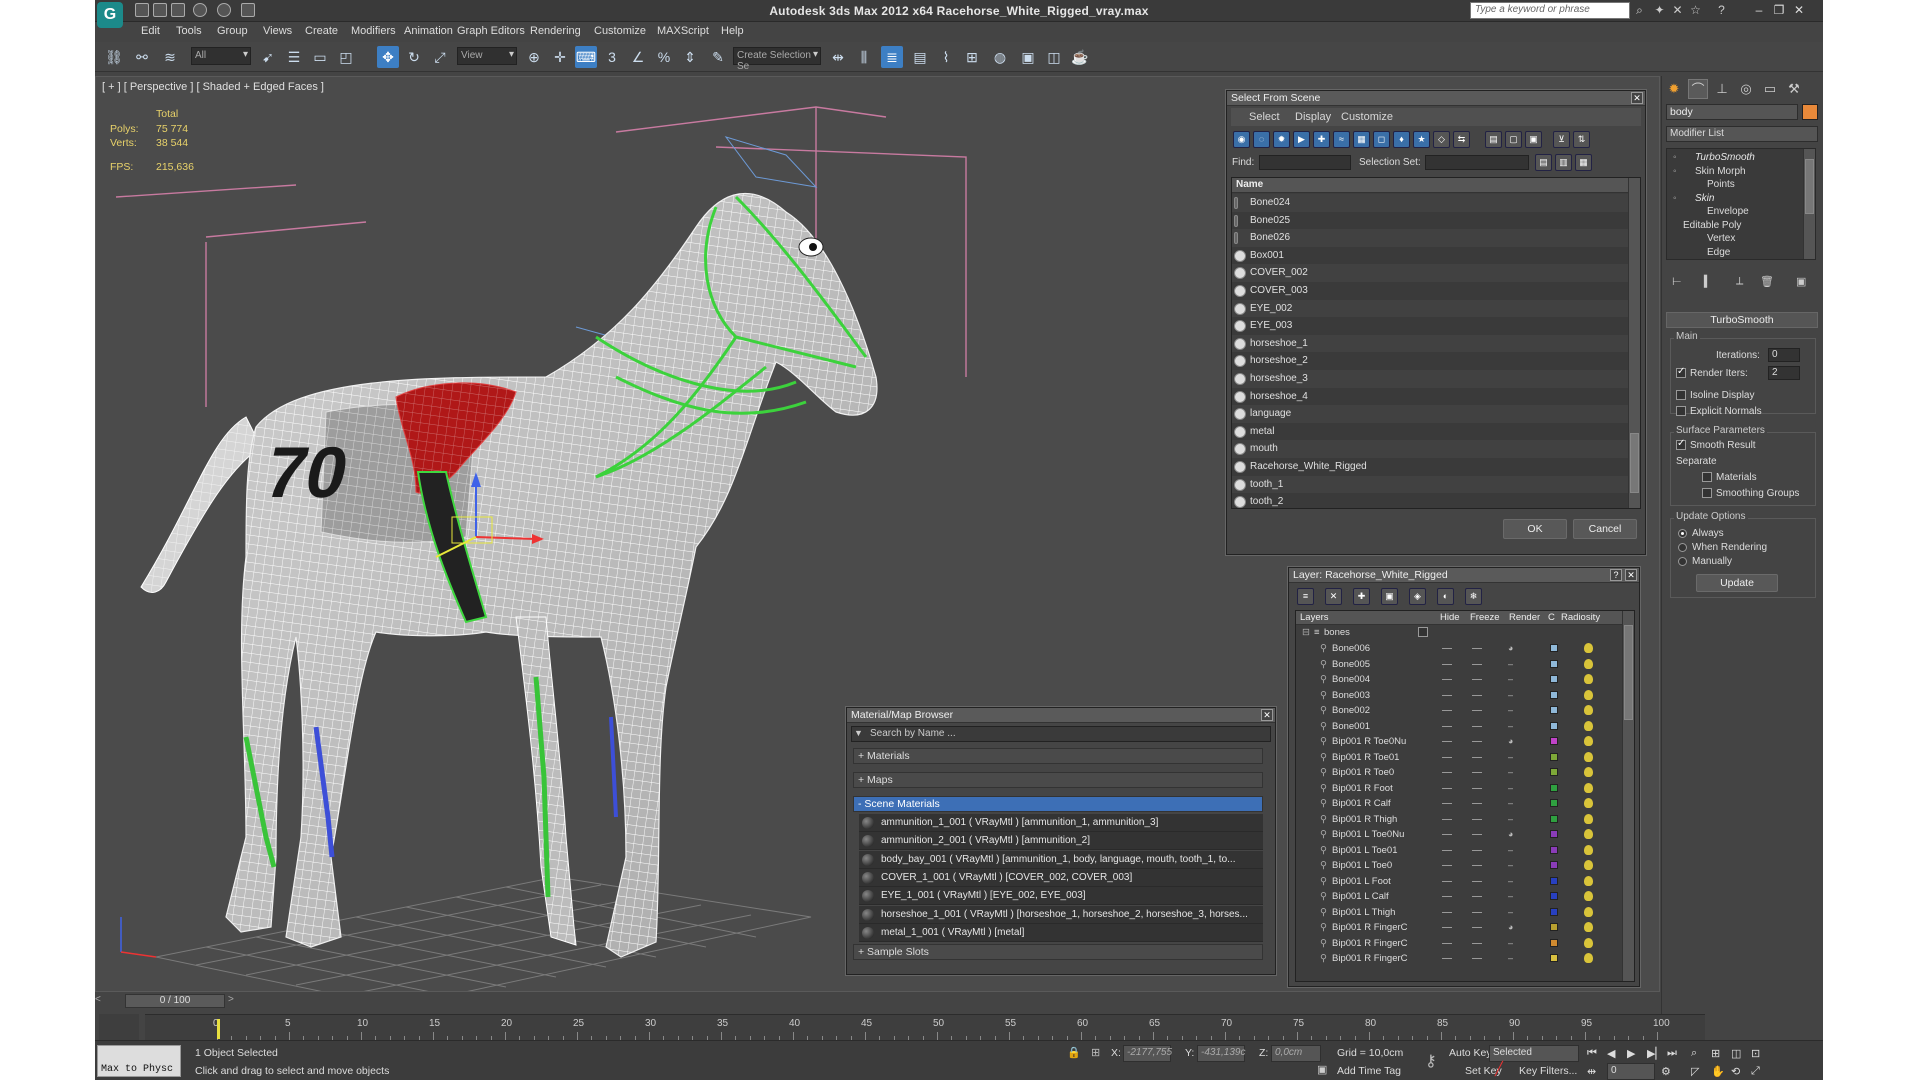 The image size is (1920, 1080). I want to click on edit-named-selection-icon: ✎, so click(718, 57).